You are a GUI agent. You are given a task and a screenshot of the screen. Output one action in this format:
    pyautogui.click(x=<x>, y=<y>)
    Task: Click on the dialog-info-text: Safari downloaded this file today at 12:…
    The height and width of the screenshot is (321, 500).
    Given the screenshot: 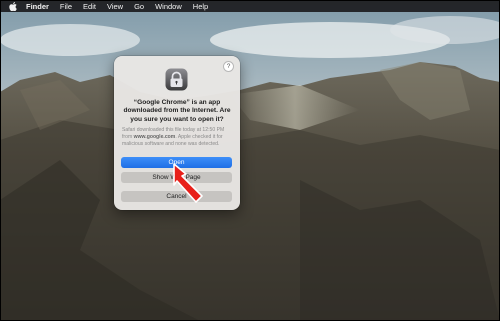 What is the action you would take?
    pyautogui.click(x=178, y=137)
    